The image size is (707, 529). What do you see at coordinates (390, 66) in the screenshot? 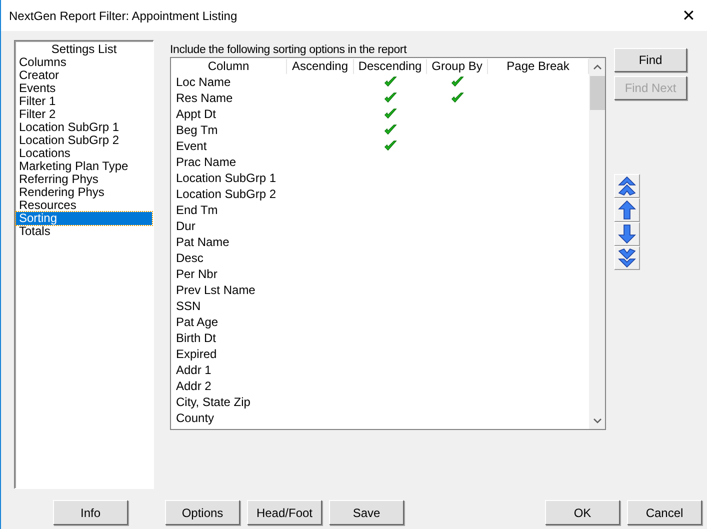
I see `column-header: Descending` at bounding box center [390, 66].